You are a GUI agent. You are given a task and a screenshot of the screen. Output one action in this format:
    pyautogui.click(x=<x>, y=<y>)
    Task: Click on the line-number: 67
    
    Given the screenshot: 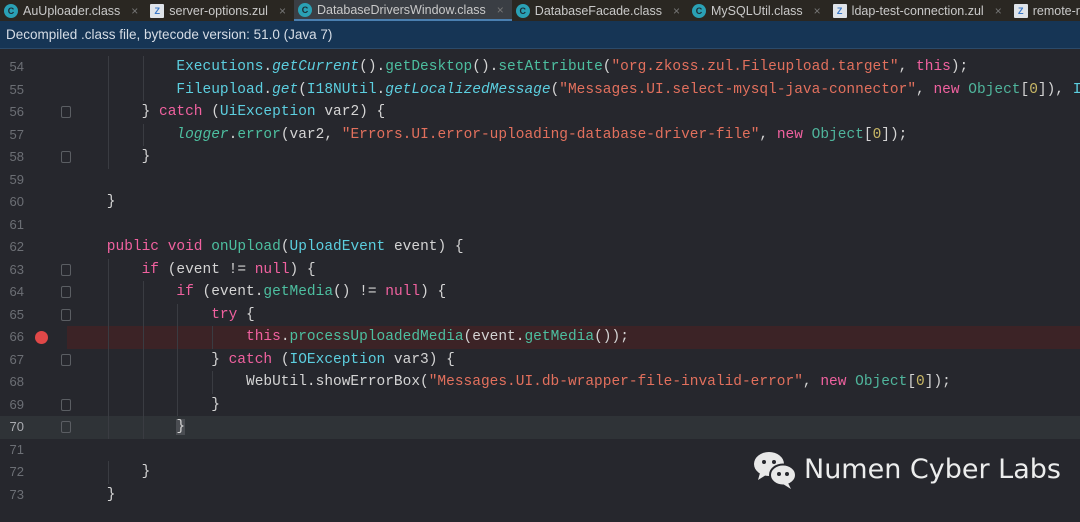 What is the action you would take?
    pyautogui.click(x=12, y=360)
    